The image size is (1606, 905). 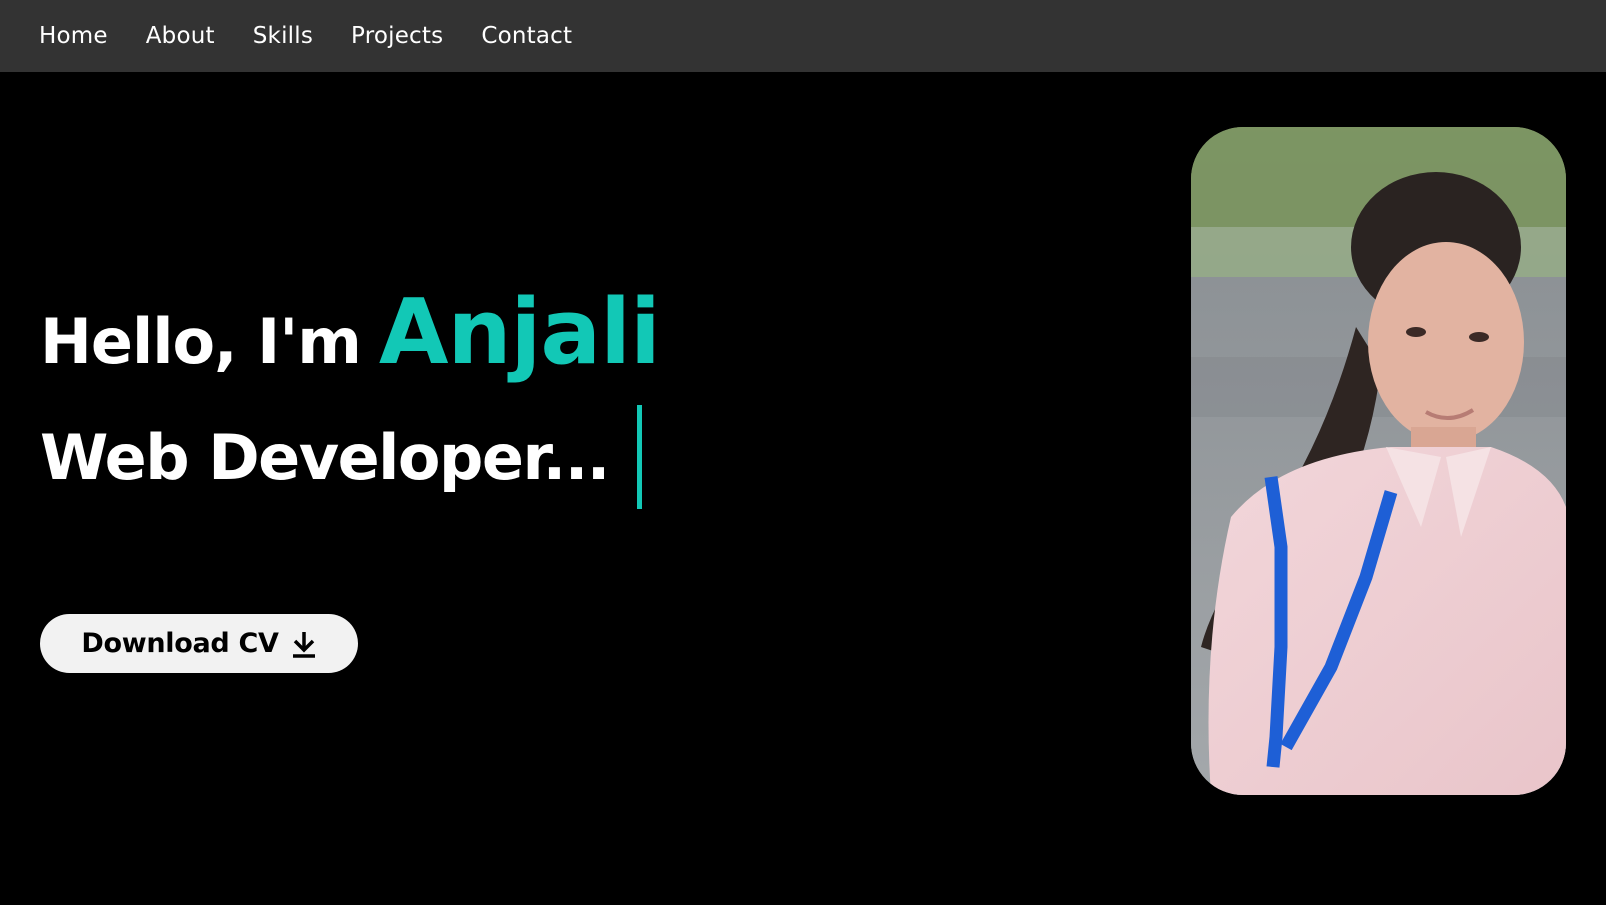 I want to click on nav-link-home: Home, so click(x=73, y=36).